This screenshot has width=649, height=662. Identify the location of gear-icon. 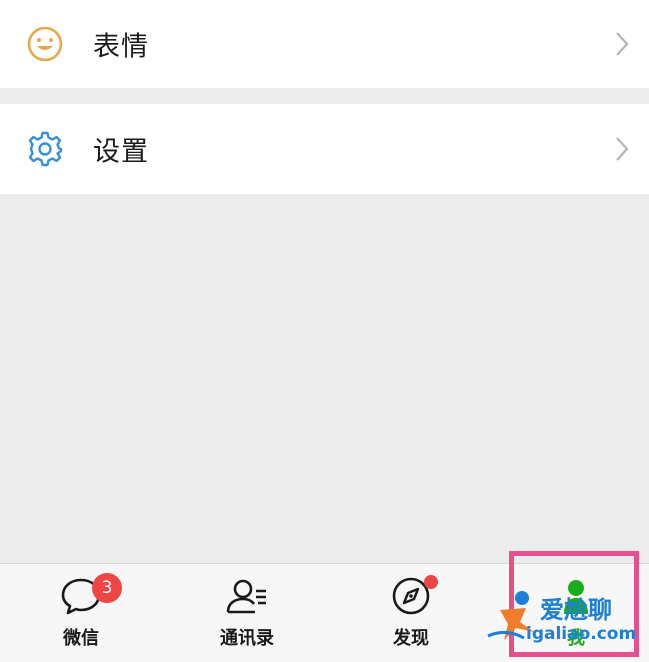
(45, 149).